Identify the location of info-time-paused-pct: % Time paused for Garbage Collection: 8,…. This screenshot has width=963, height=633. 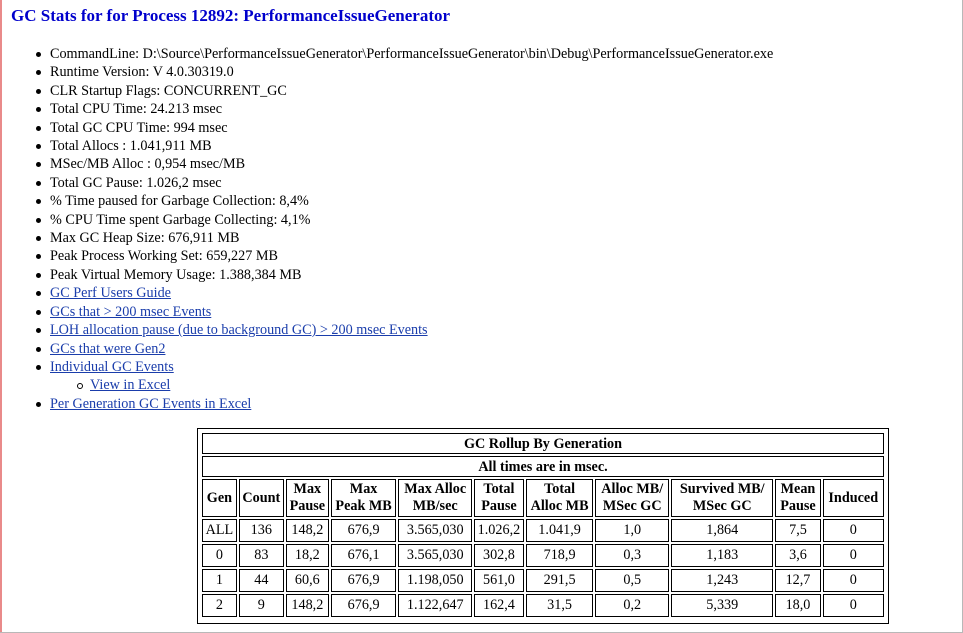
(404, 201).